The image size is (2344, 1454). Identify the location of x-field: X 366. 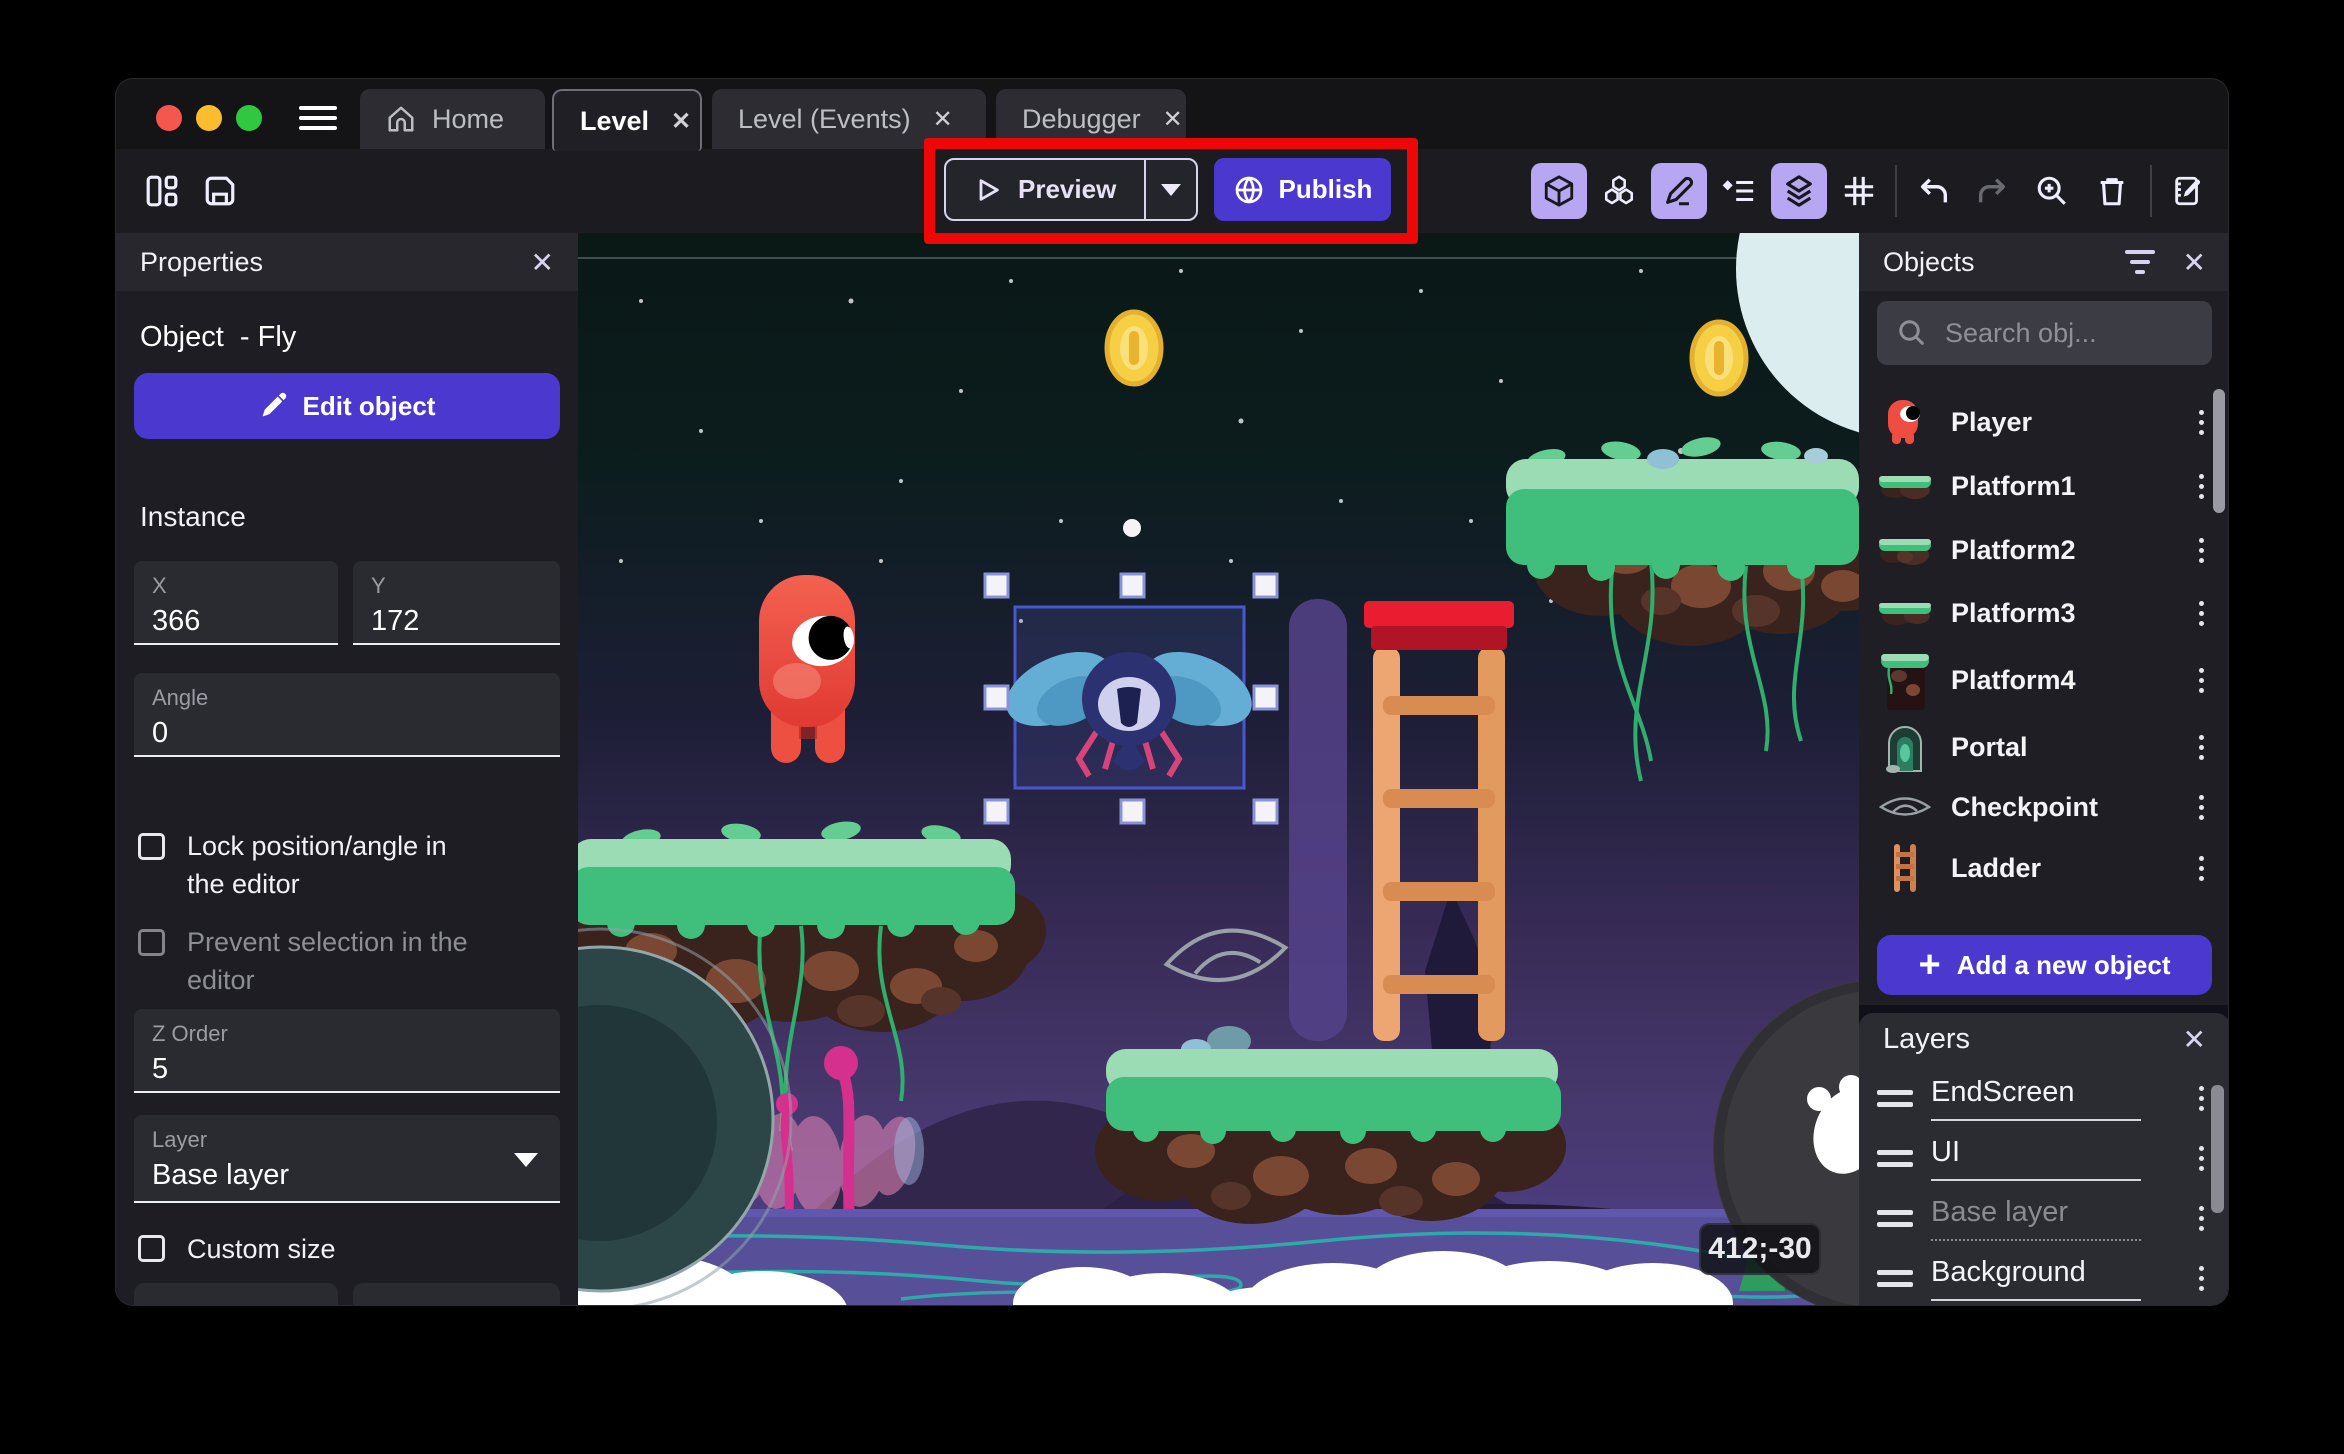
(236, 603).